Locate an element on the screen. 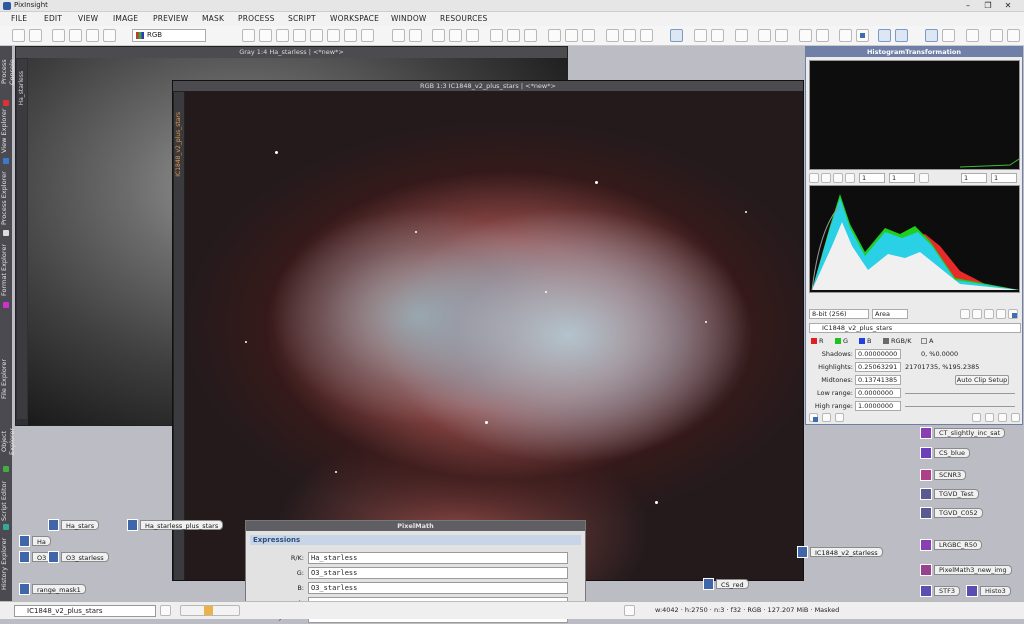  process-icon-cs-blue: CS_blue is located at coordinates (950, 453).